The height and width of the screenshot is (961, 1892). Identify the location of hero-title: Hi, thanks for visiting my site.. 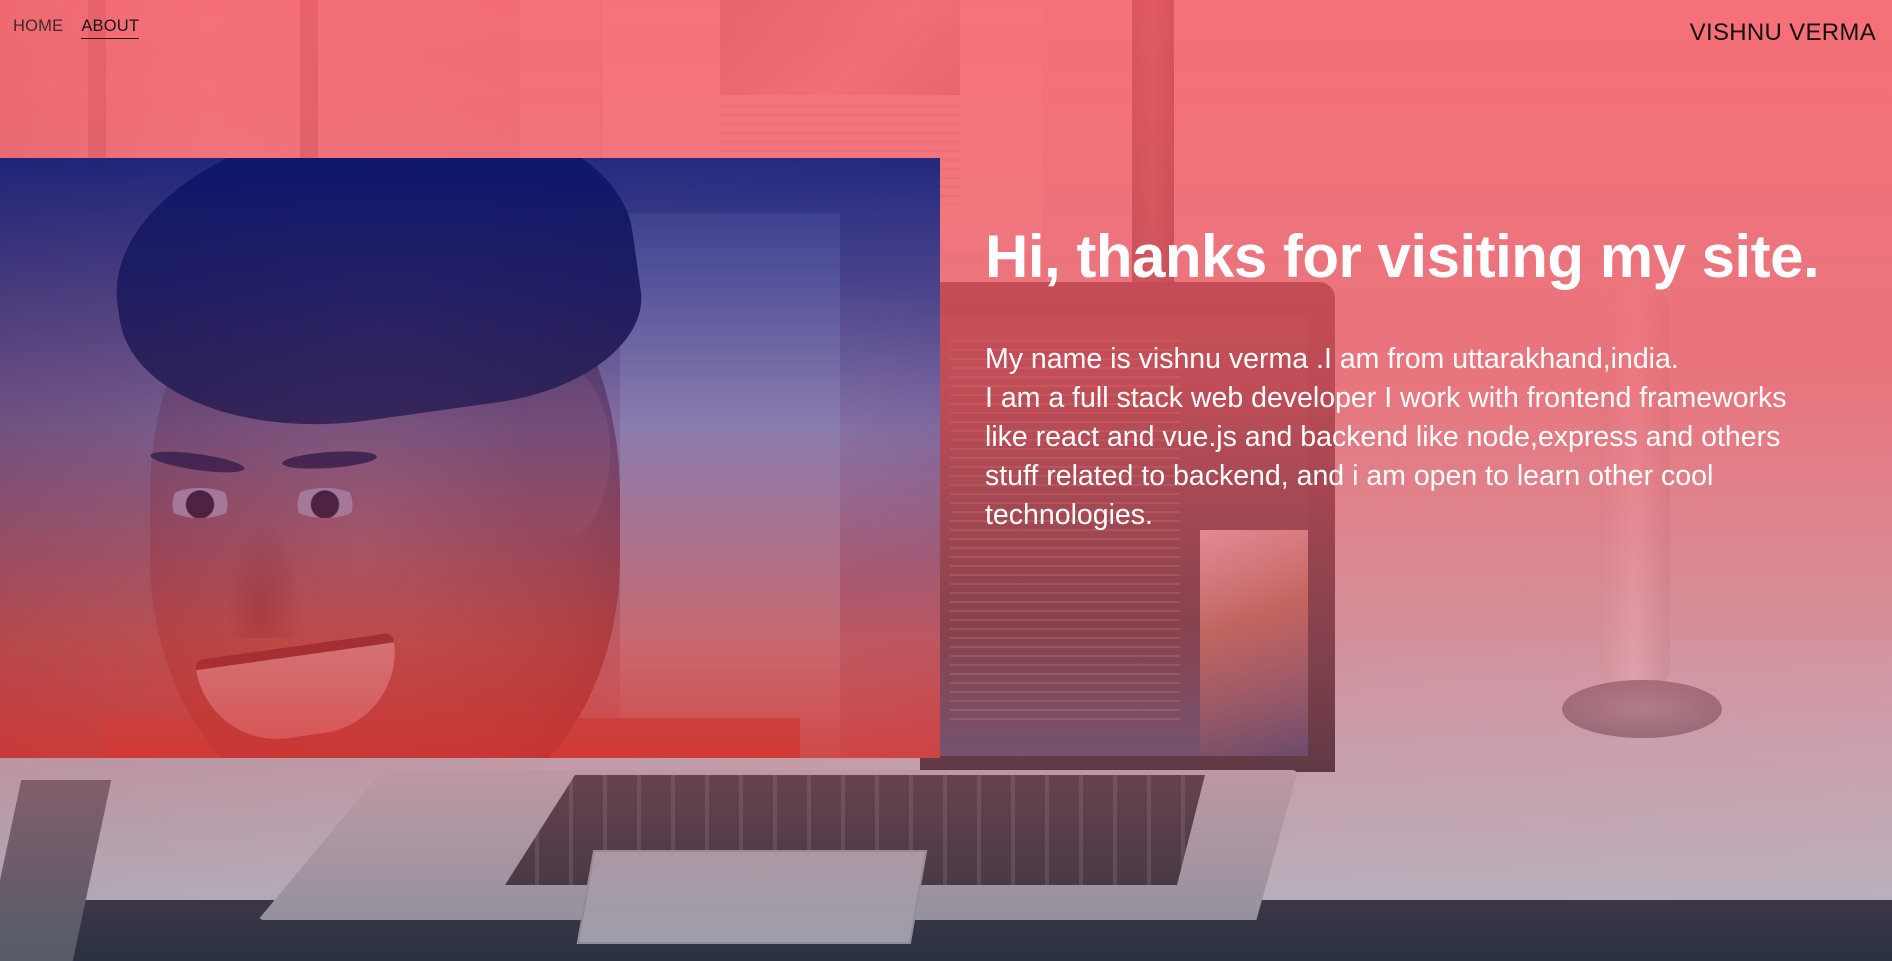
(1402, 256).